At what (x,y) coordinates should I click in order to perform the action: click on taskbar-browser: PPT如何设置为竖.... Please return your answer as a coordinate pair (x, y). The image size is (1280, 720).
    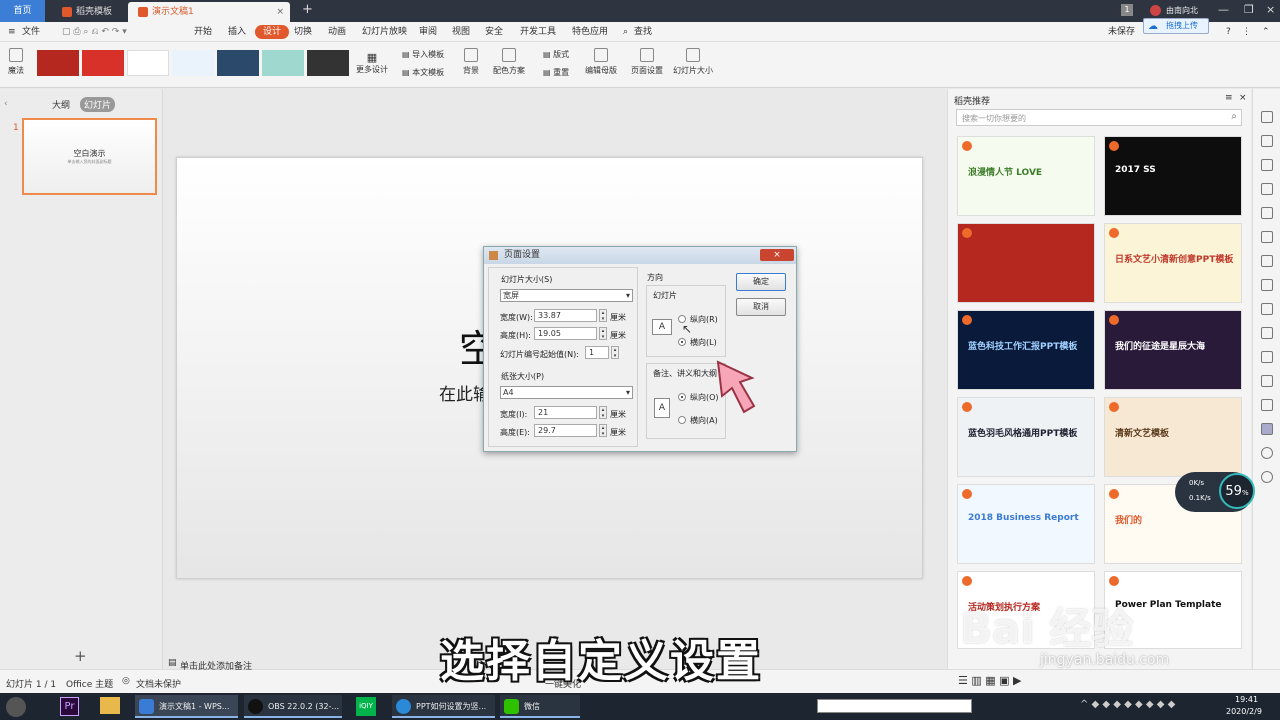
    Looking at the image, I should click on (443, 706).